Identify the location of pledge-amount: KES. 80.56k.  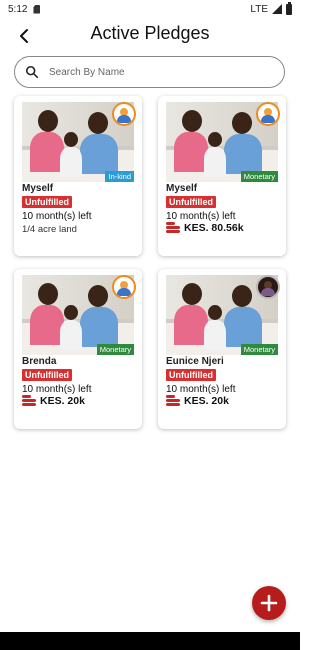
(205, 228).